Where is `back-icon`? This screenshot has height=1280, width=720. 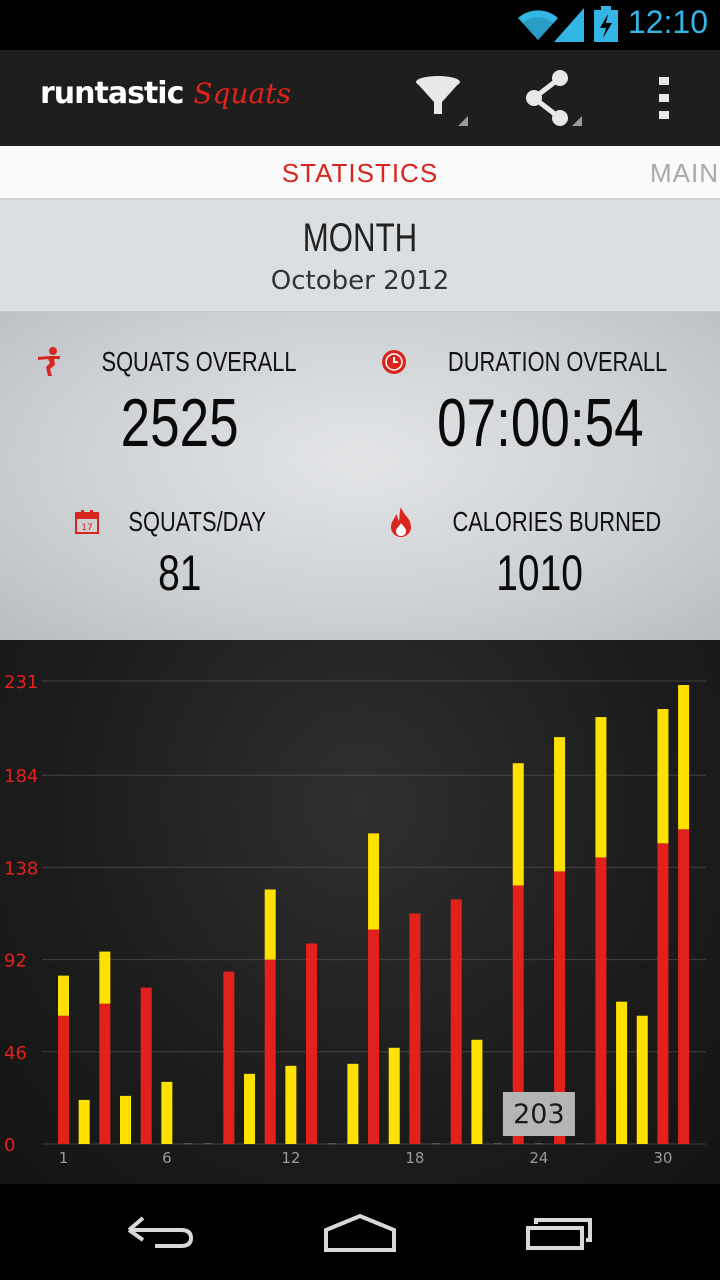 back-icon is located at coordinates (160, 1232).